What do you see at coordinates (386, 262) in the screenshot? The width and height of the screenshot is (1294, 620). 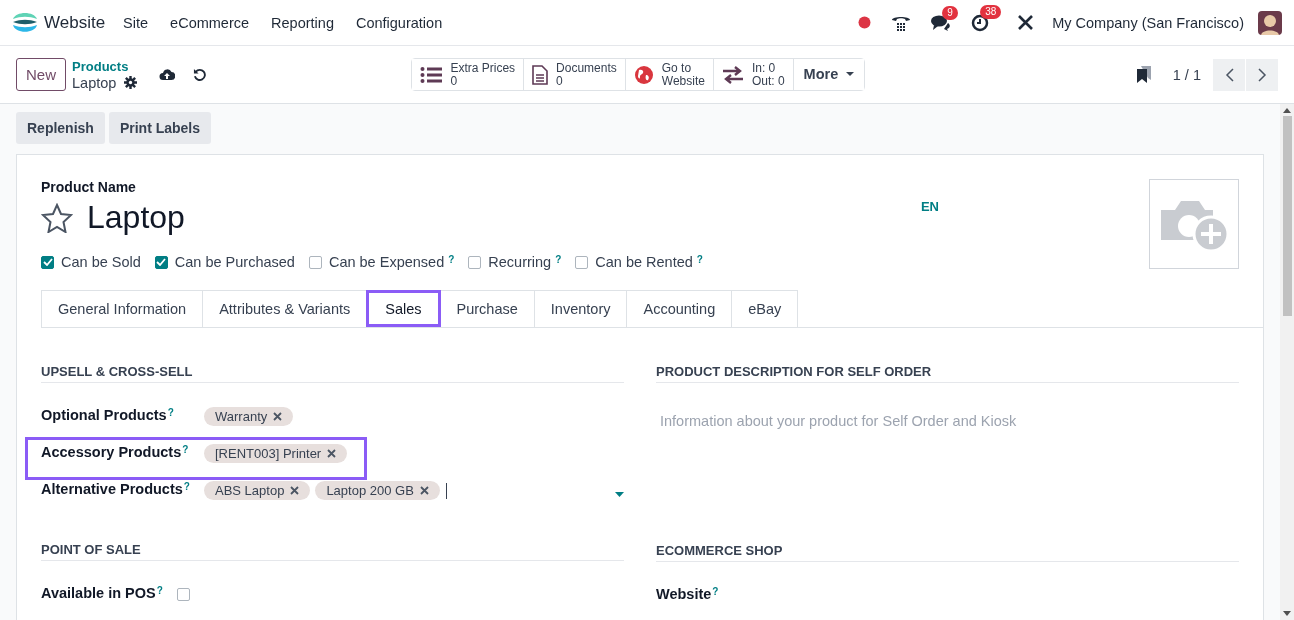 I see `checkbox-label: Can be Expensed` at bounding box center [386, 262].